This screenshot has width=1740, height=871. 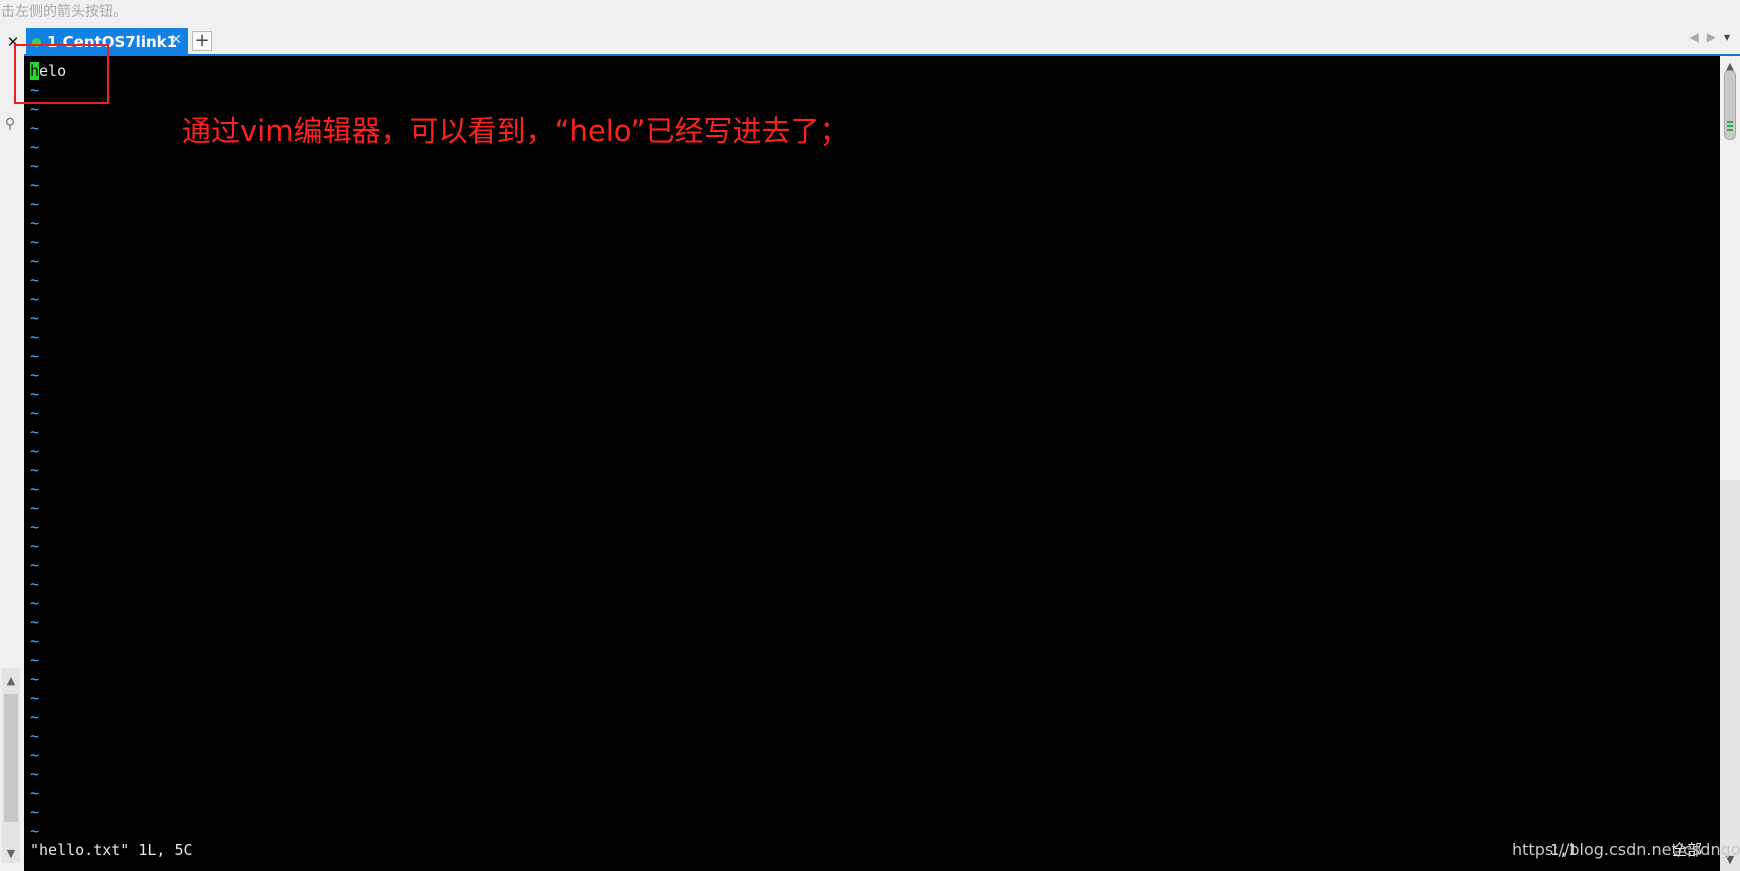 I want to click on grip-icon, so click(x=1730, y=127).